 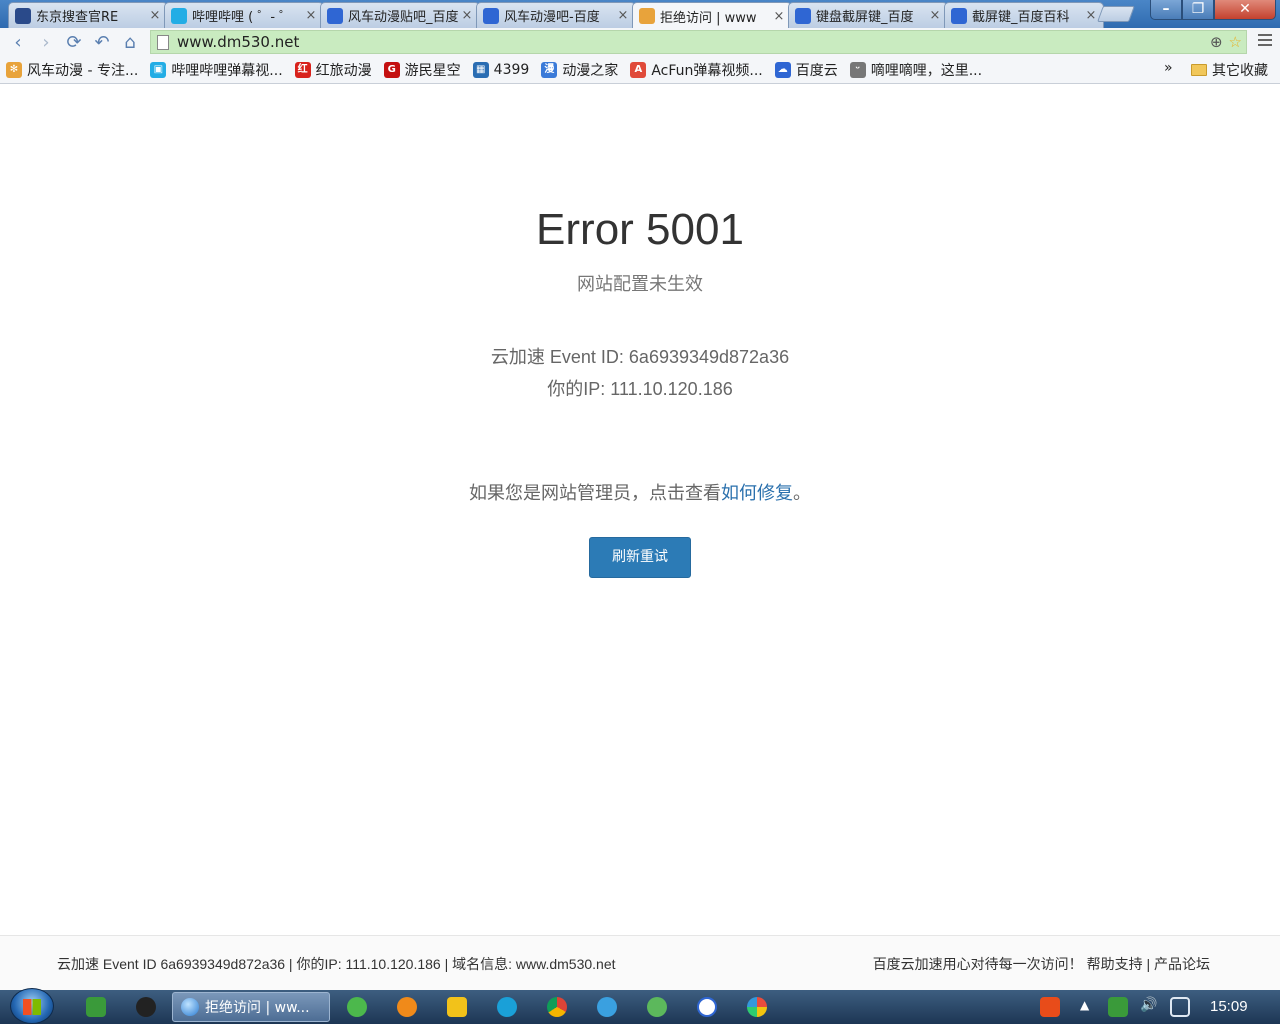 I want to click on admin-hint: 如果您是网站管理员，点击查看如何修复。, so click(x=640, y=492).